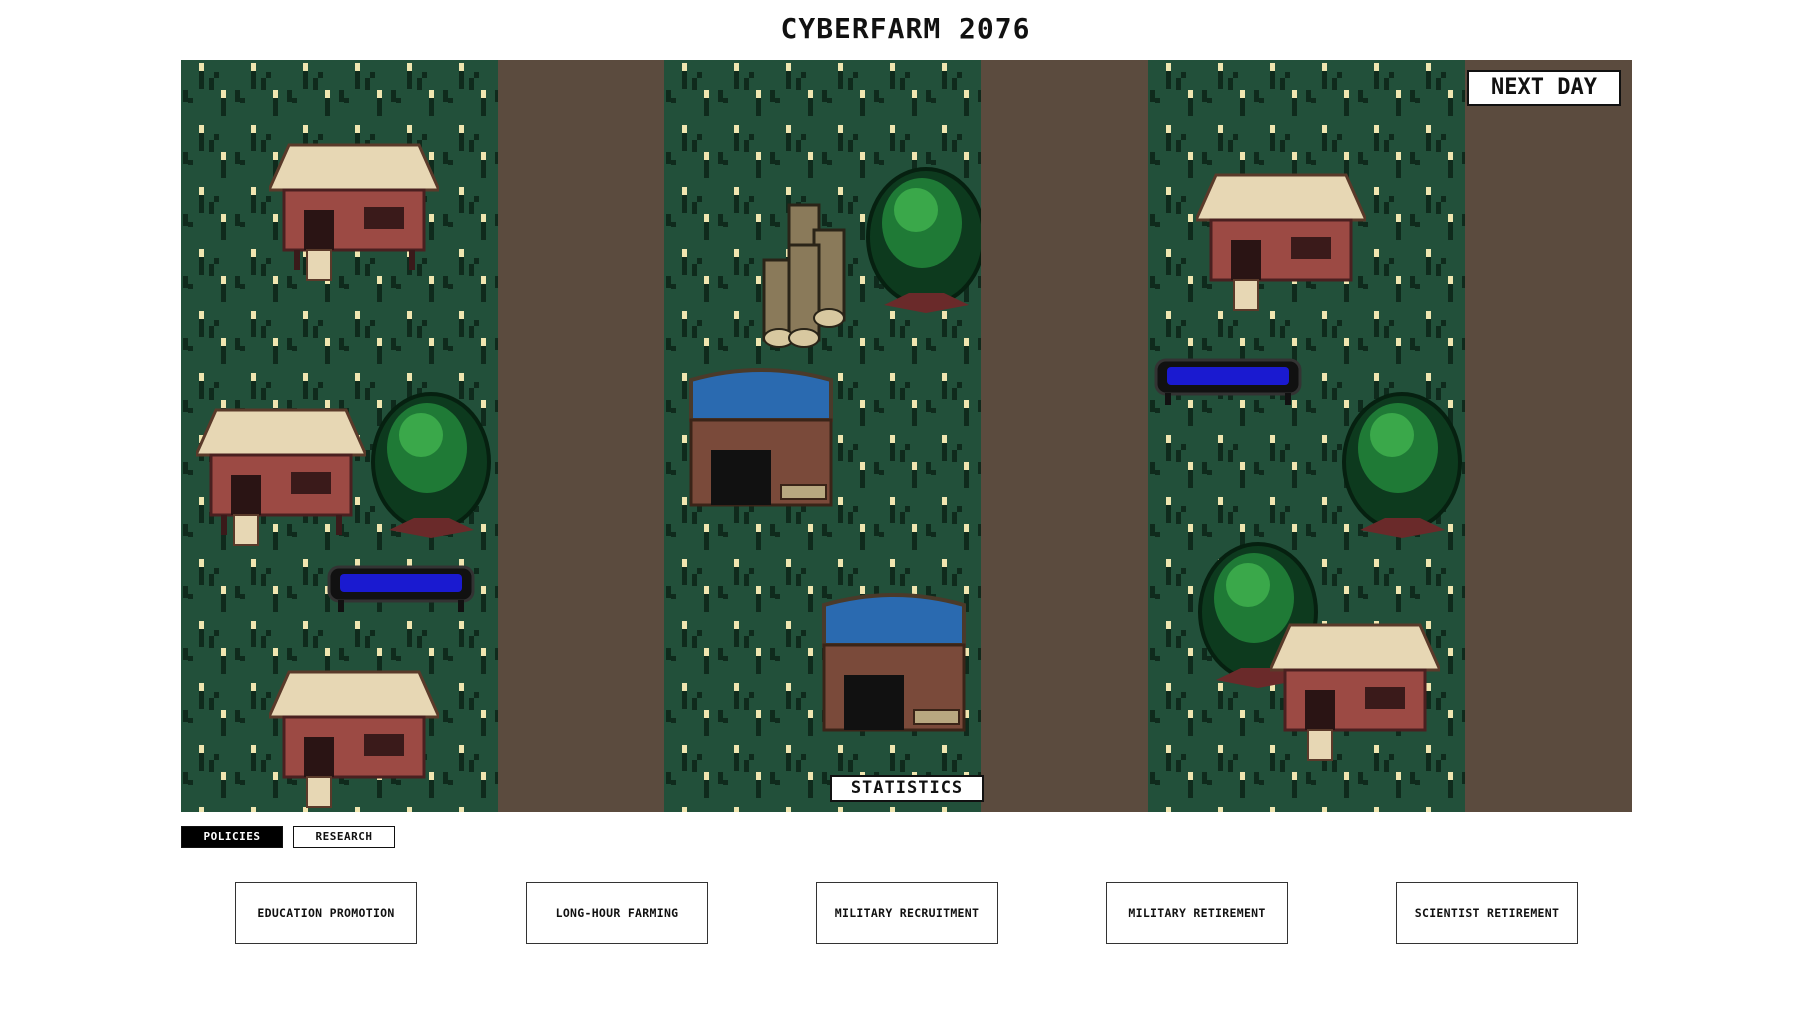 This screenshot has height=1014, width=1811. I want to click on next-day-button: NEXT DAY, so click(1544, 88).